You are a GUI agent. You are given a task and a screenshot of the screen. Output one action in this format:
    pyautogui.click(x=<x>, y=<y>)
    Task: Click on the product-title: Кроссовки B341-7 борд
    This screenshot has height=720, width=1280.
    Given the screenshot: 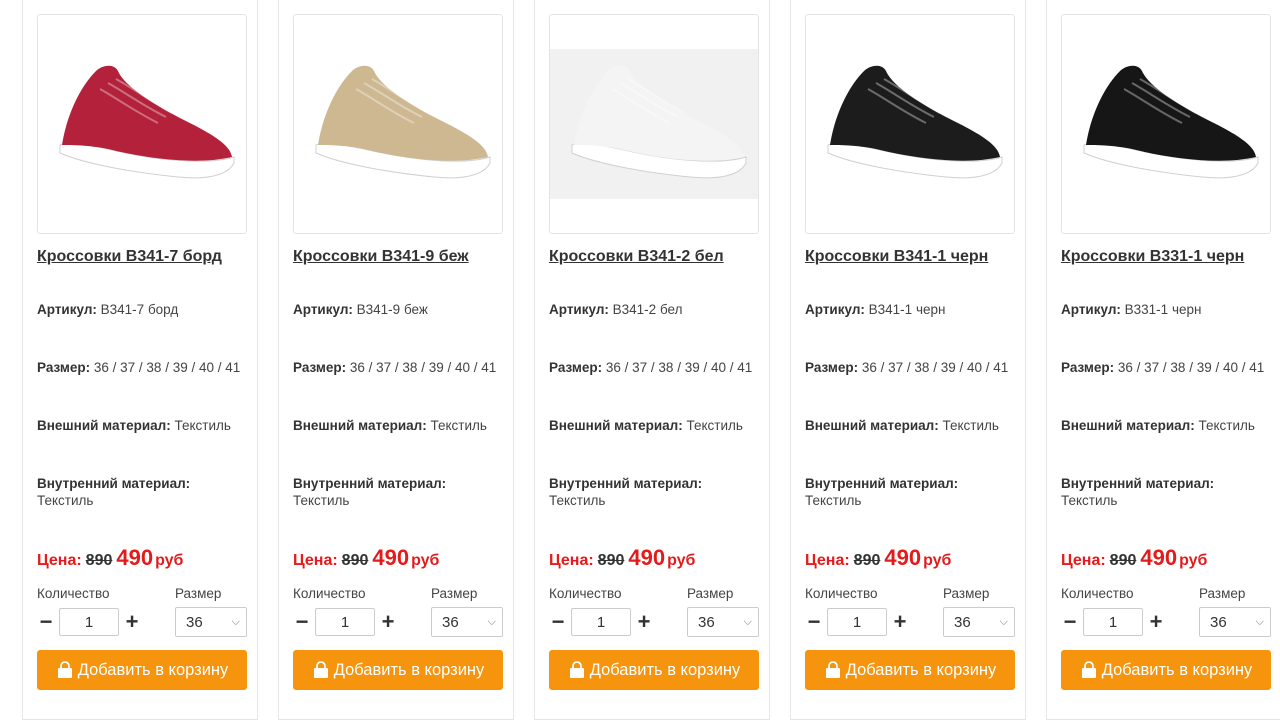 What is the action you would take?
    pyautogui.click(x=144, y=257)
    